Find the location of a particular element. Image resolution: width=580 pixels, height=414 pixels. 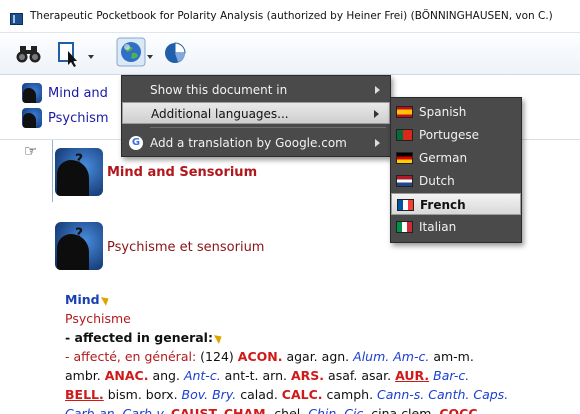

remedy-abbrev: Cann-s. is located at coordinates (400, 394).